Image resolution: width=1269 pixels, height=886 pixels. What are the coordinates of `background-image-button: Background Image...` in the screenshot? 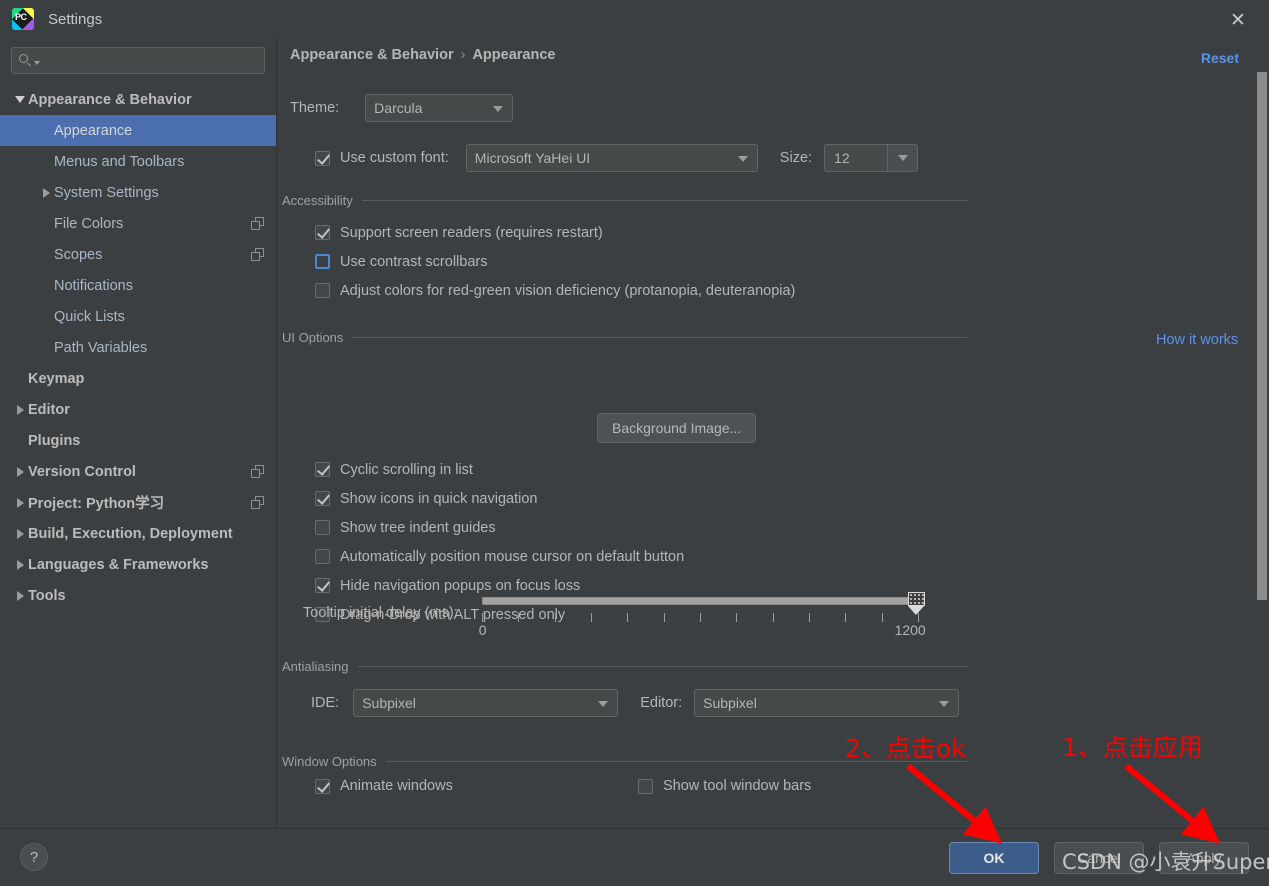 It's located at (677, 428).